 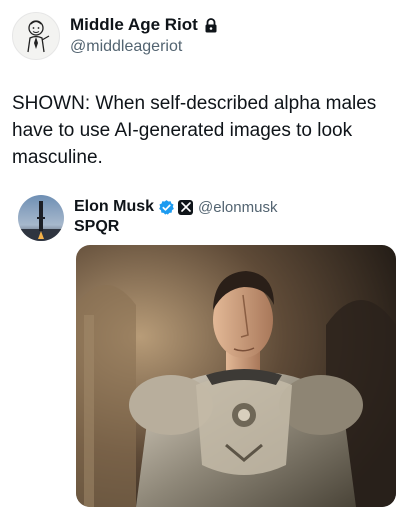 I want to click on cartoon-man-avatar-icon, so click(x=38, y=36).